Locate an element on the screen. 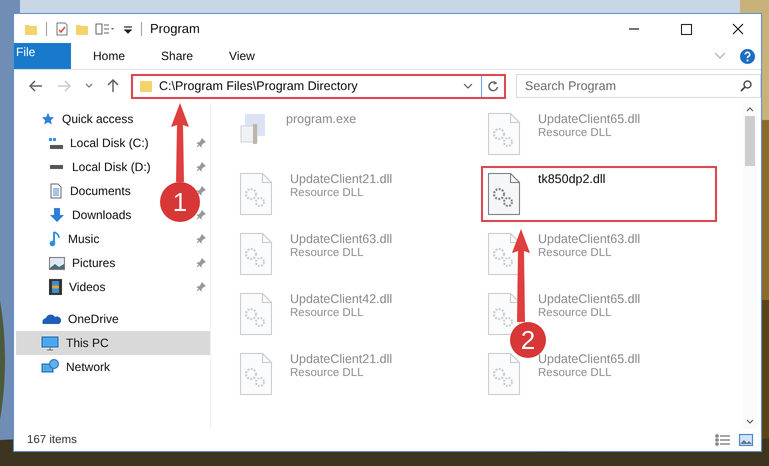 The image size is (769, 466). item-count: 167 items is located at coordinates (52, 440).